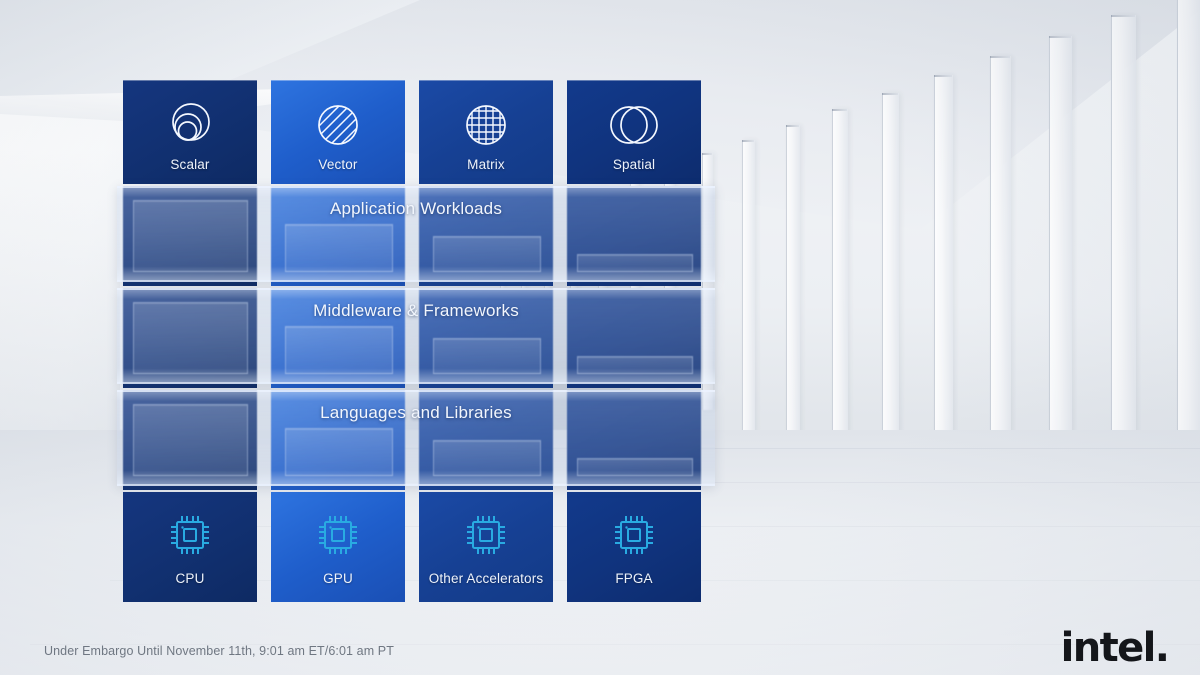  What do you see at coordinates (416, 336) in the screenshot?
I see `band-middleware-frameworks: Middleware & Frameworks` at bounding box center [416, 336].